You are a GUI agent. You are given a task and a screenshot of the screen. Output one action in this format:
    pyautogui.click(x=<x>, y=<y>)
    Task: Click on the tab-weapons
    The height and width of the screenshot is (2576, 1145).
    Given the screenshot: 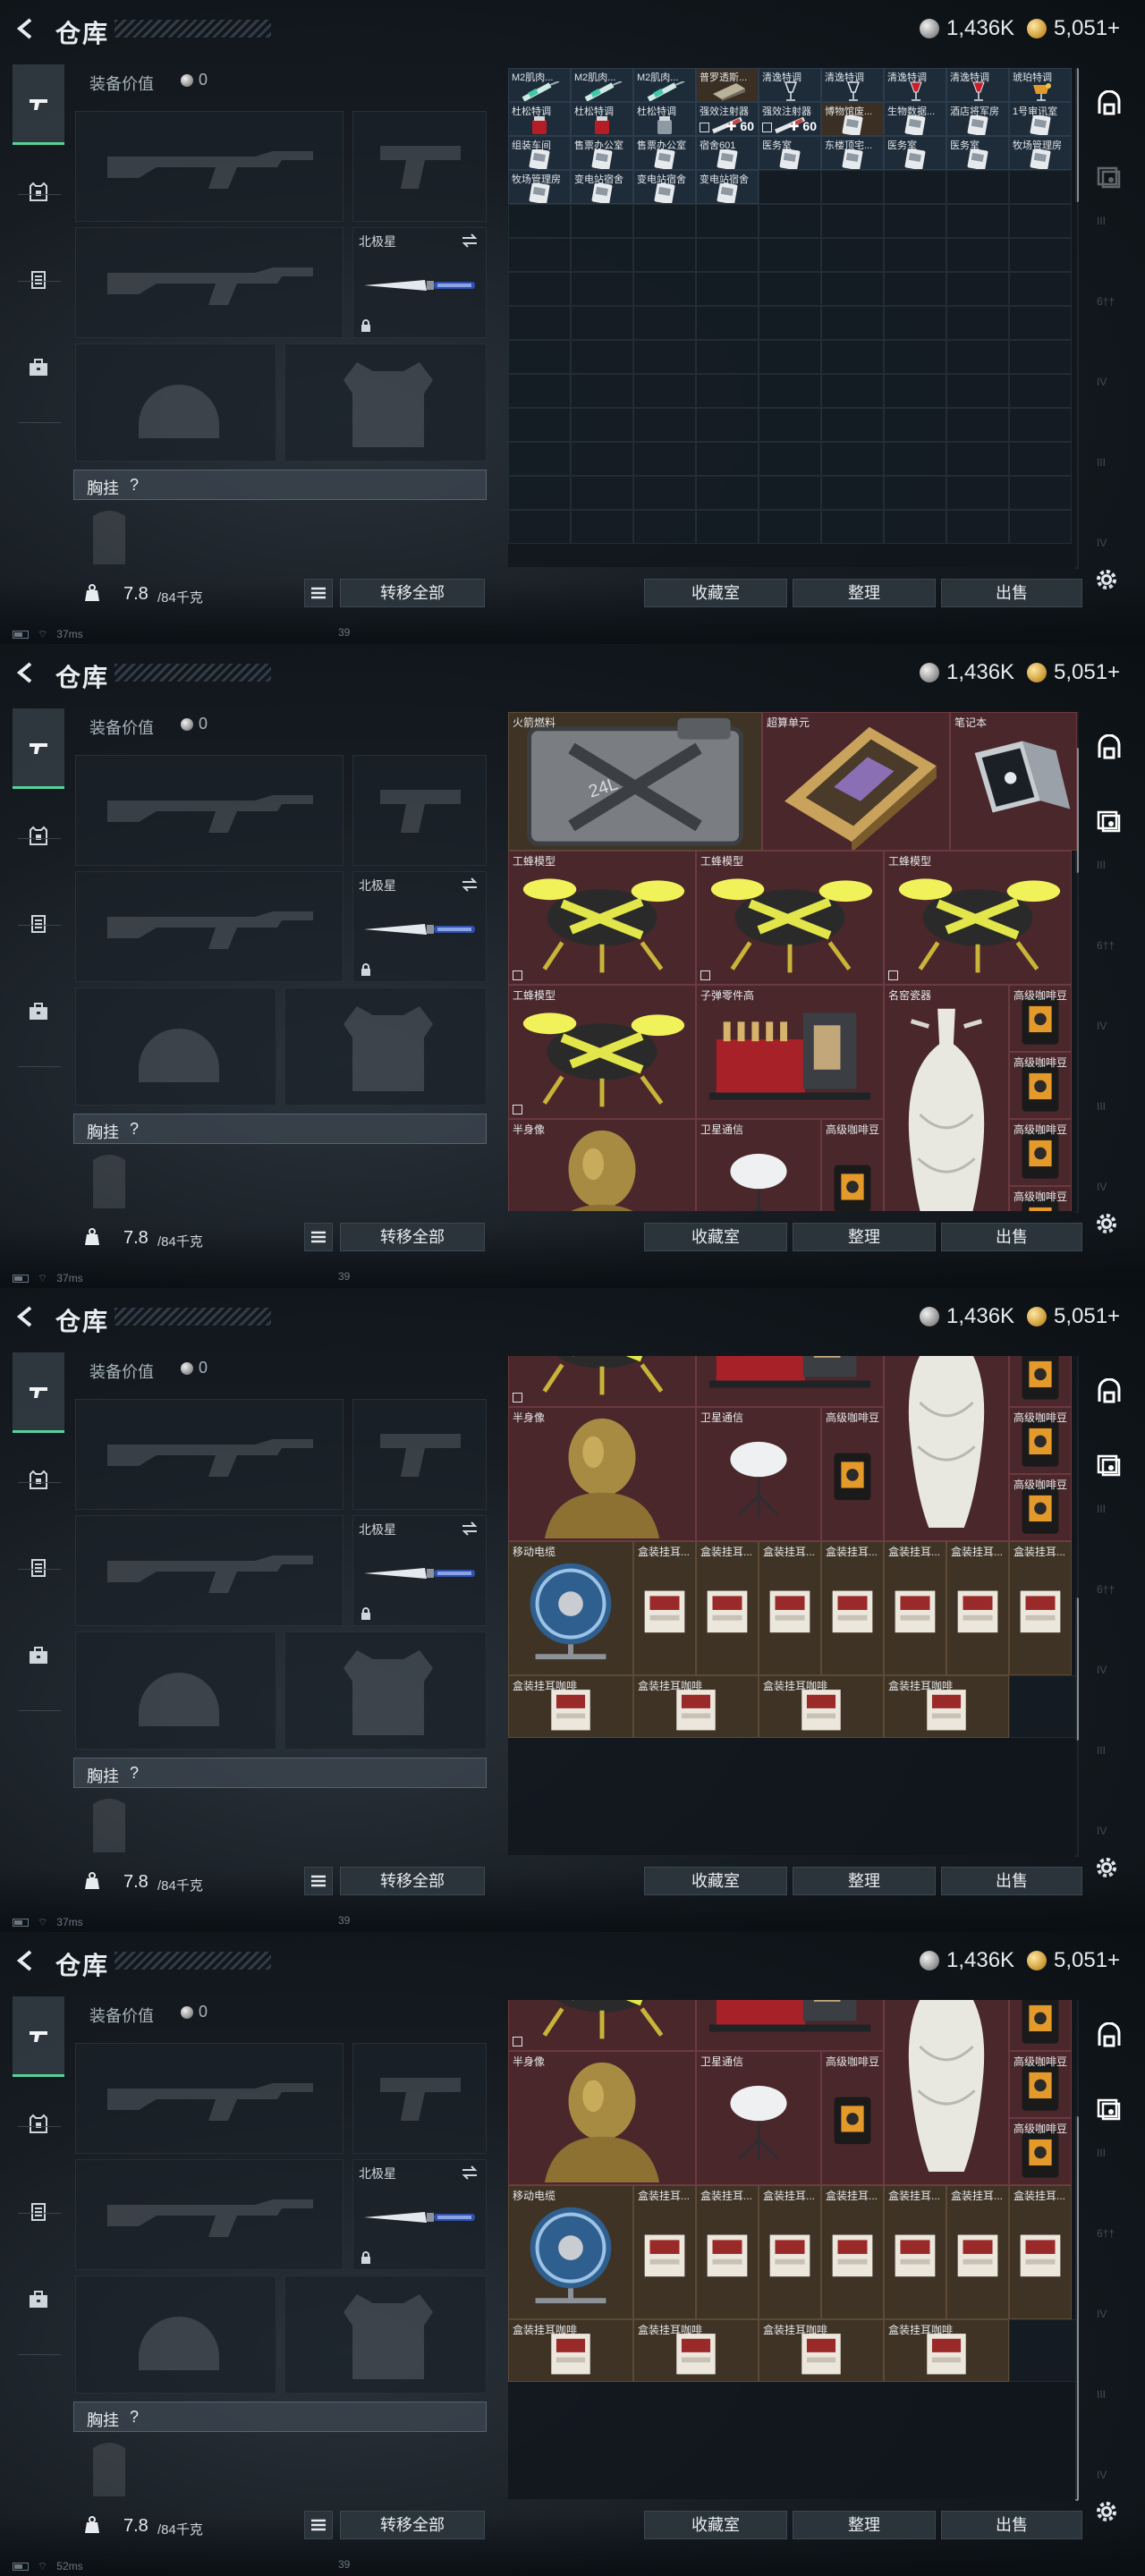 What is the action you would take?
    pyautogui.click(x=38, y=748)
    